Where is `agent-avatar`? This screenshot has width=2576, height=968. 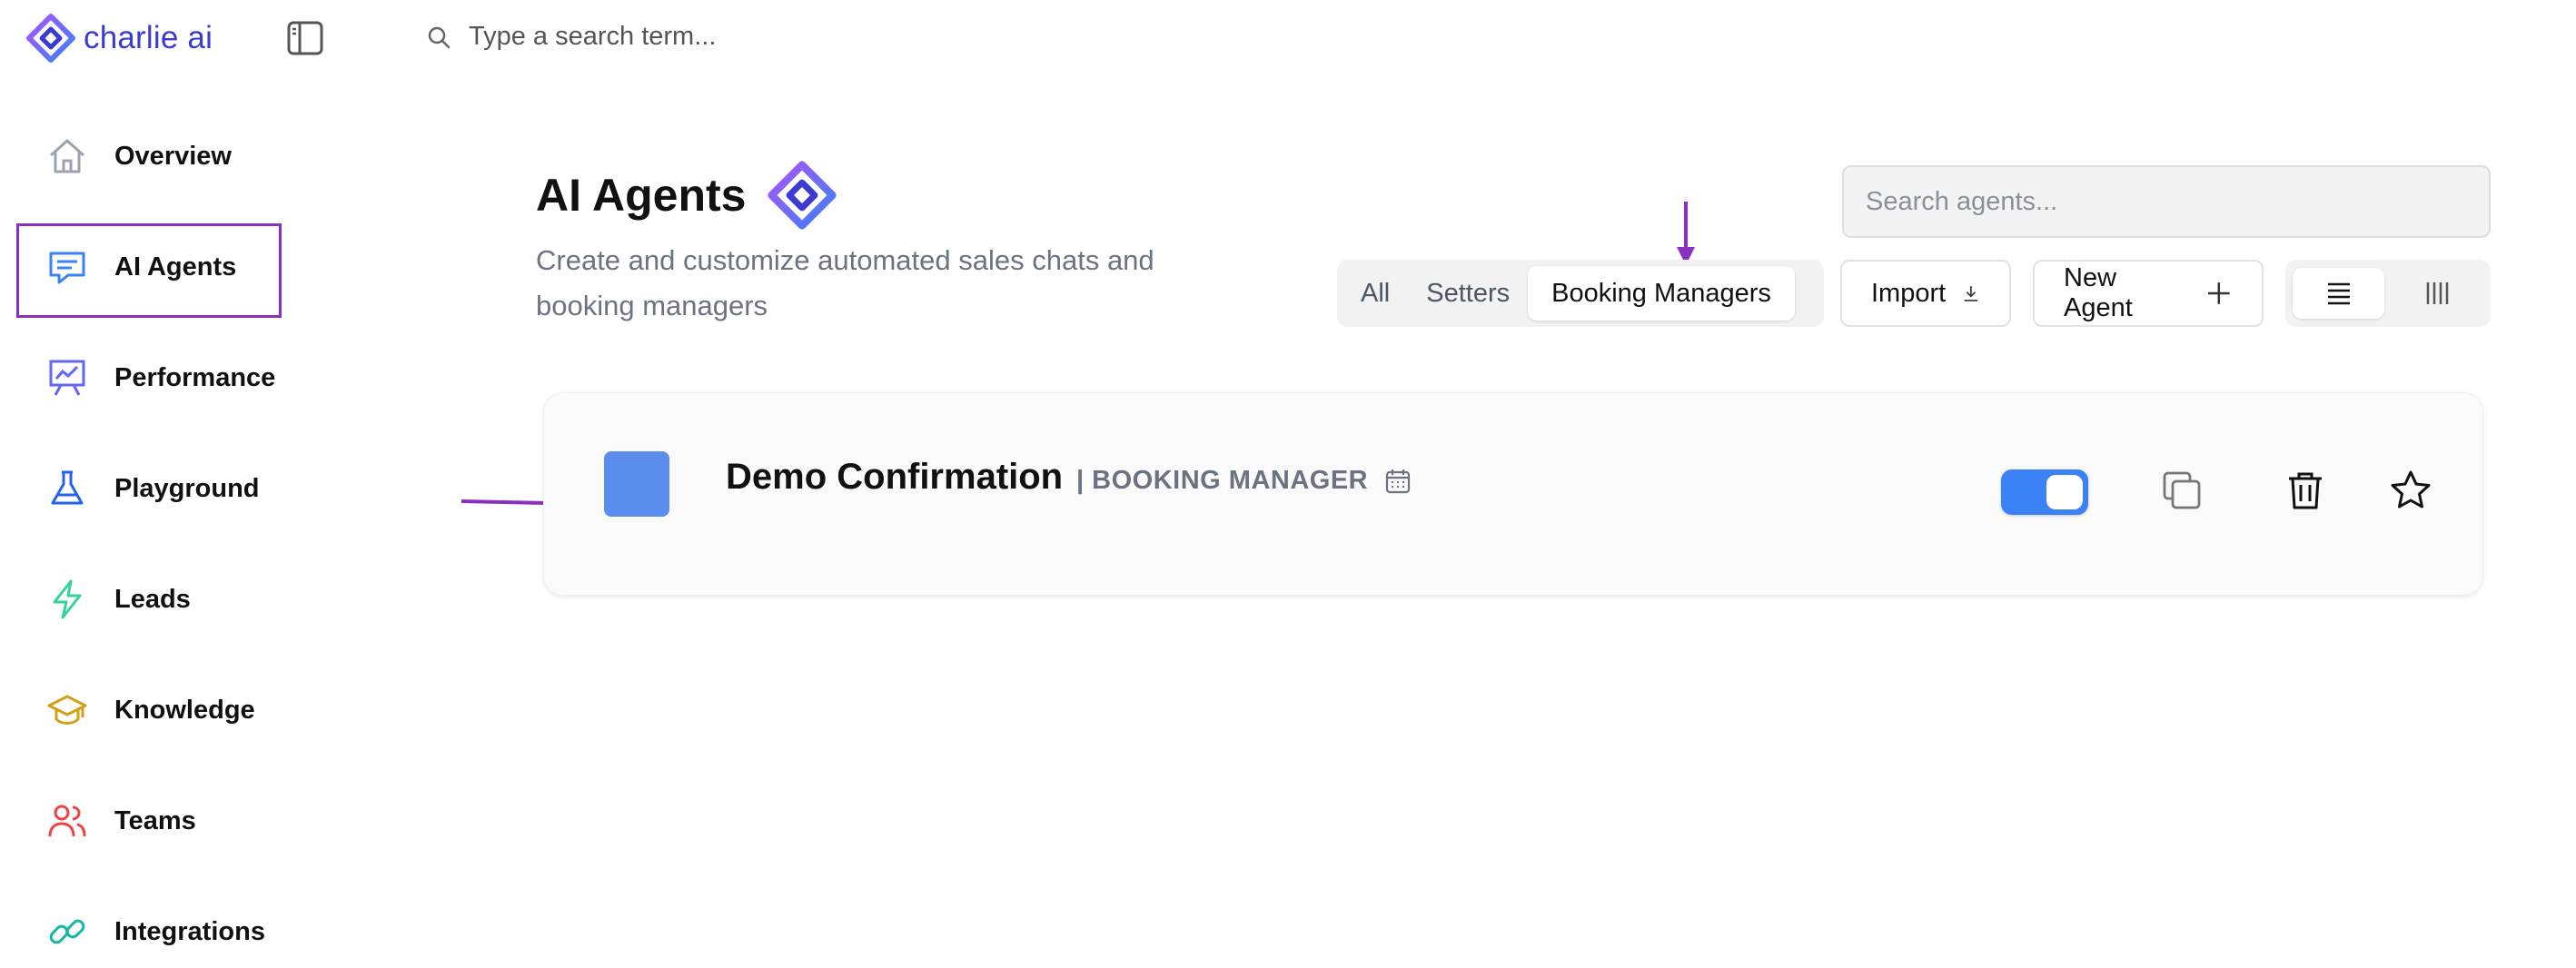 agent-avatar is located at coordinates (636, 484).